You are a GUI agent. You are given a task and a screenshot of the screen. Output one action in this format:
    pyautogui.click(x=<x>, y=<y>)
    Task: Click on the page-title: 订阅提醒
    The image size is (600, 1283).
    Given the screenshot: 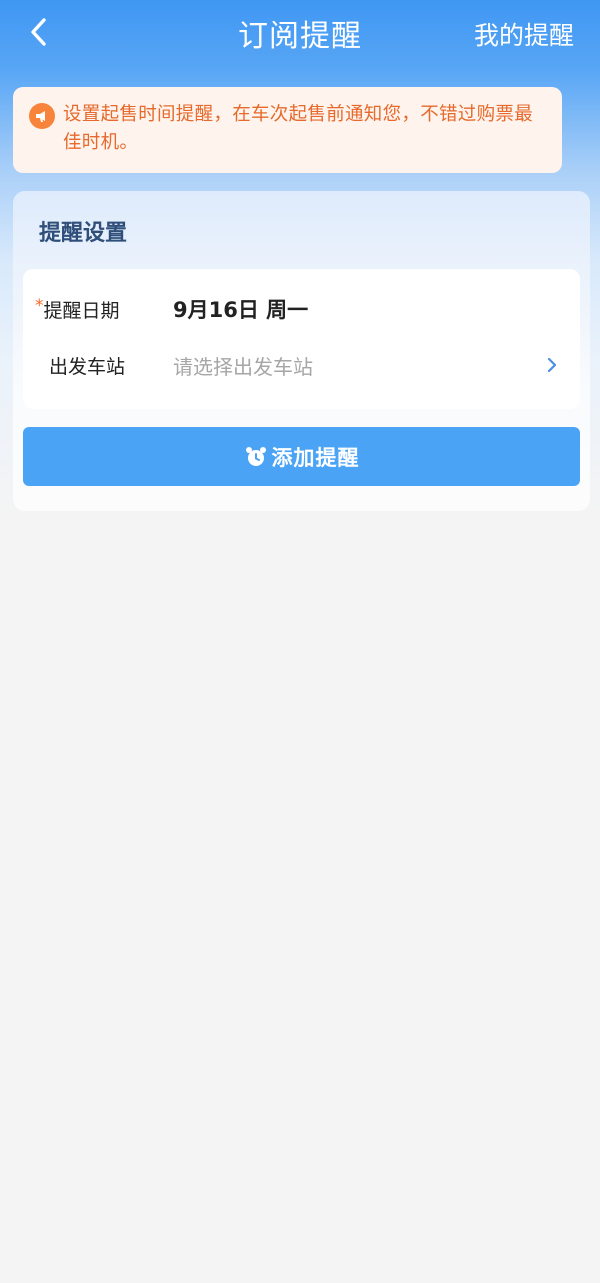 What is the action you would take?
    pyautogui.click(x=300, y=36)
    